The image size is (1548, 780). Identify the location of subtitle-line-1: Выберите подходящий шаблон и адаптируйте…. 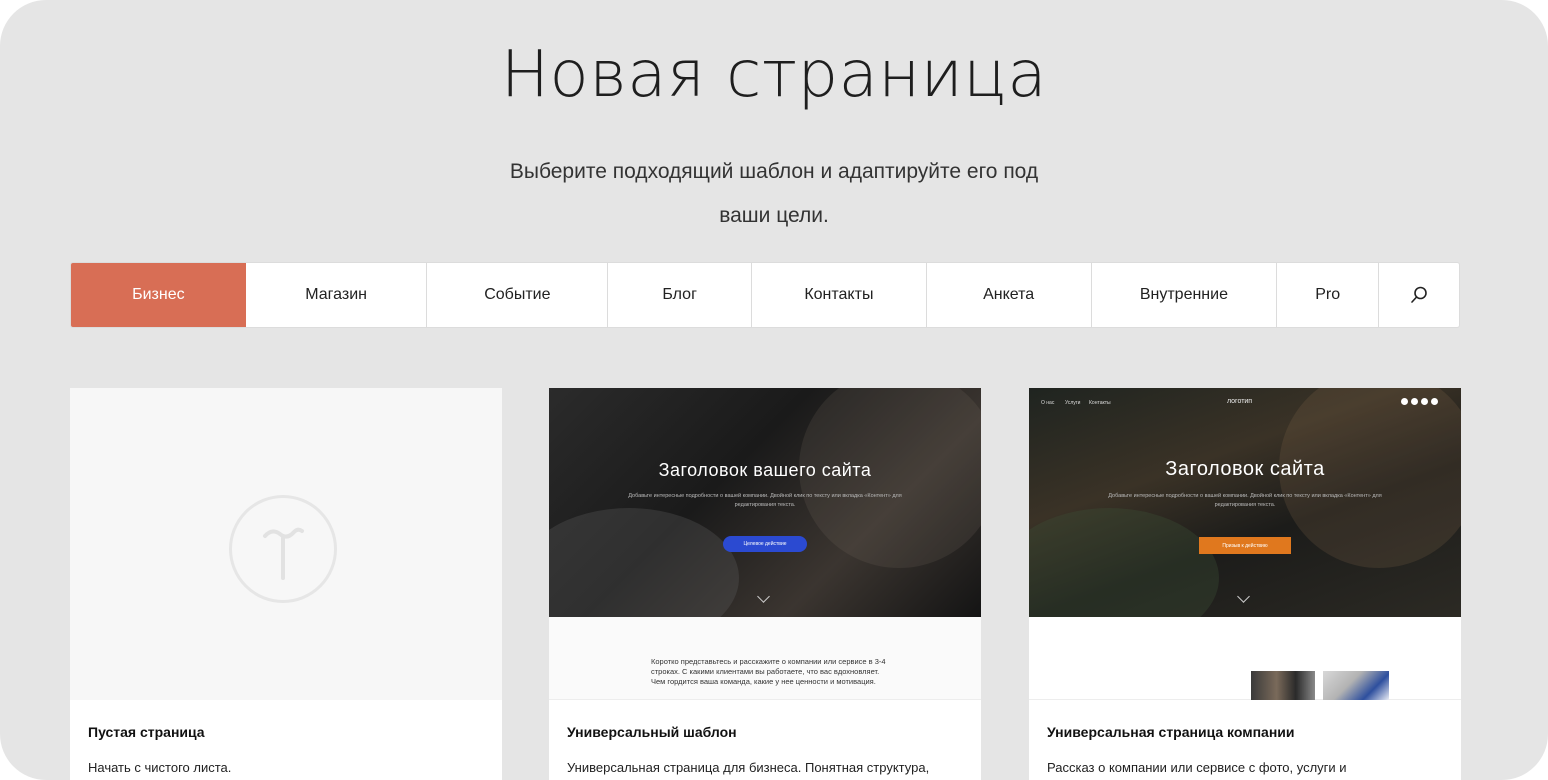
(774, 171).